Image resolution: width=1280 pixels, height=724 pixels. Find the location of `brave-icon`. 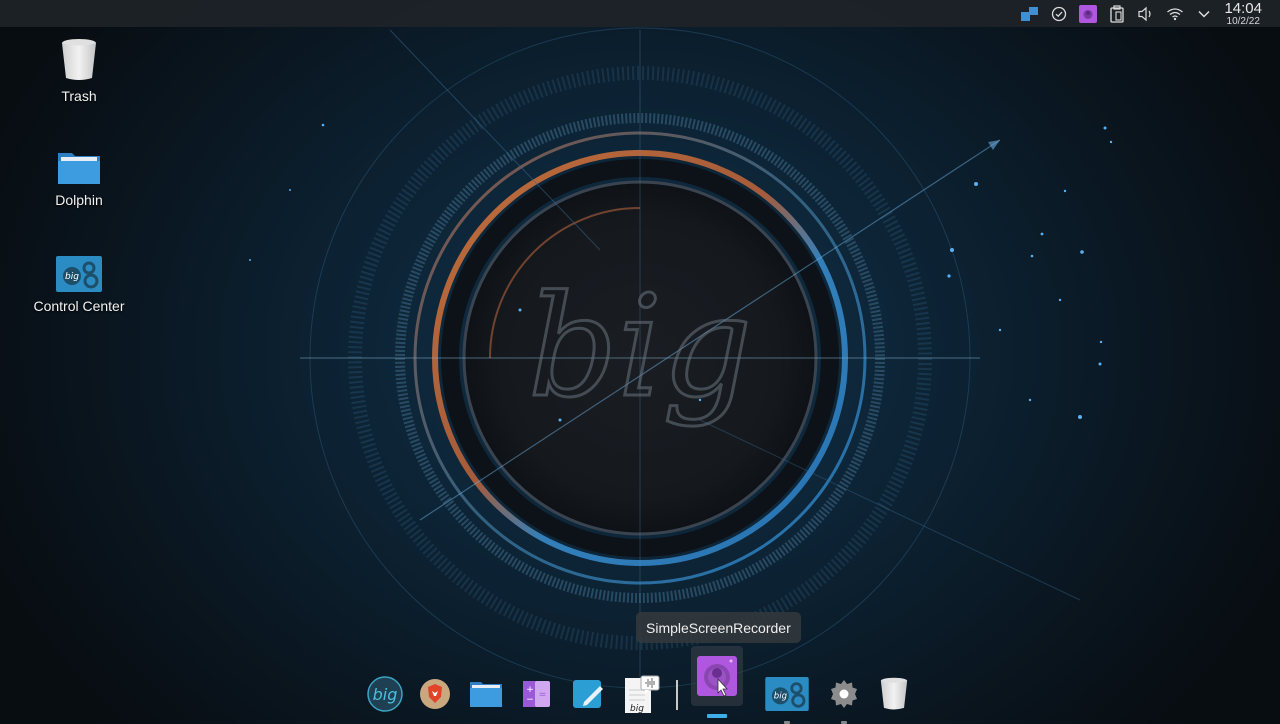

brave-icon is located at coordinates (435, 694).